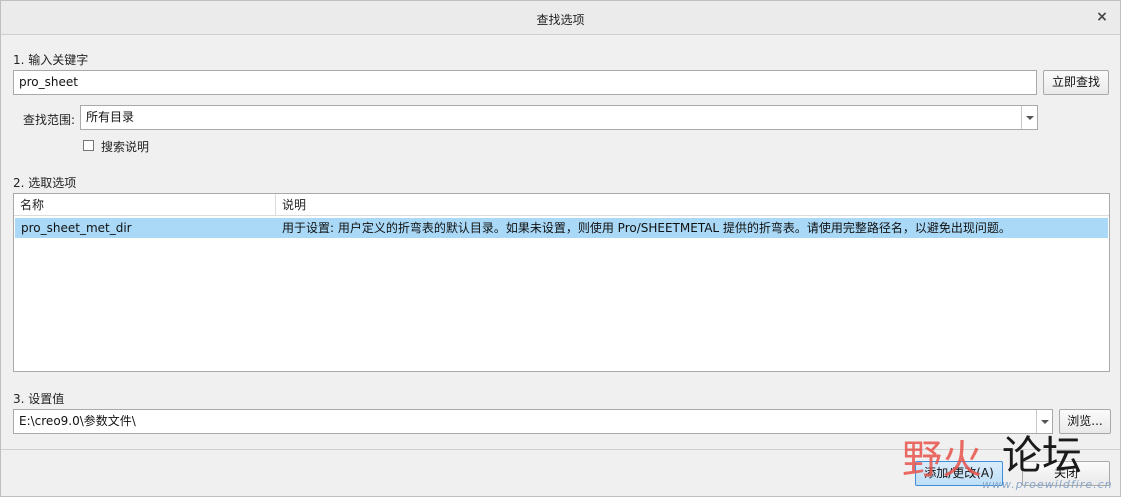  What do you see at coordinates (559, 117) in the screenshot?
I see `scope-dropdown: 所有目录` at bounding box center [559, 117].